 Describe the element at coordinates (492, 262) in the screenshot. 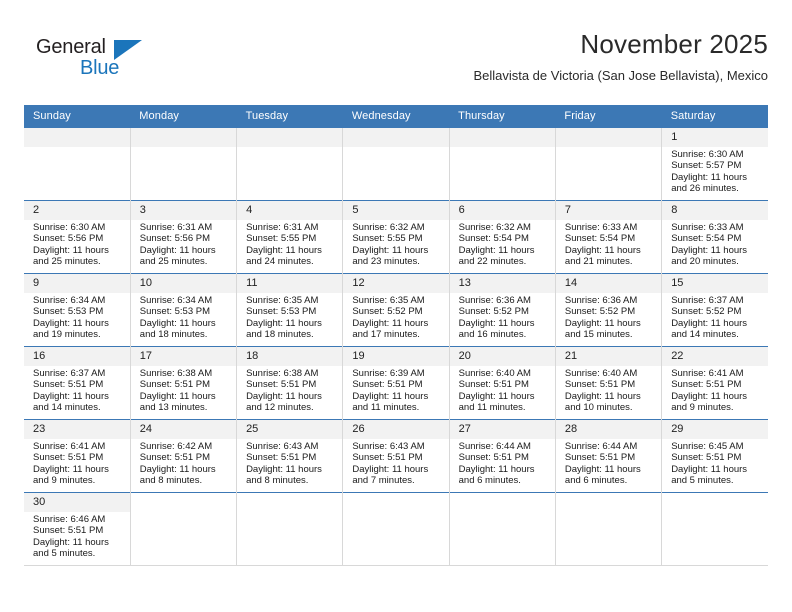

I see `daylight-duration-line2: and 22 minutes.` at that location.